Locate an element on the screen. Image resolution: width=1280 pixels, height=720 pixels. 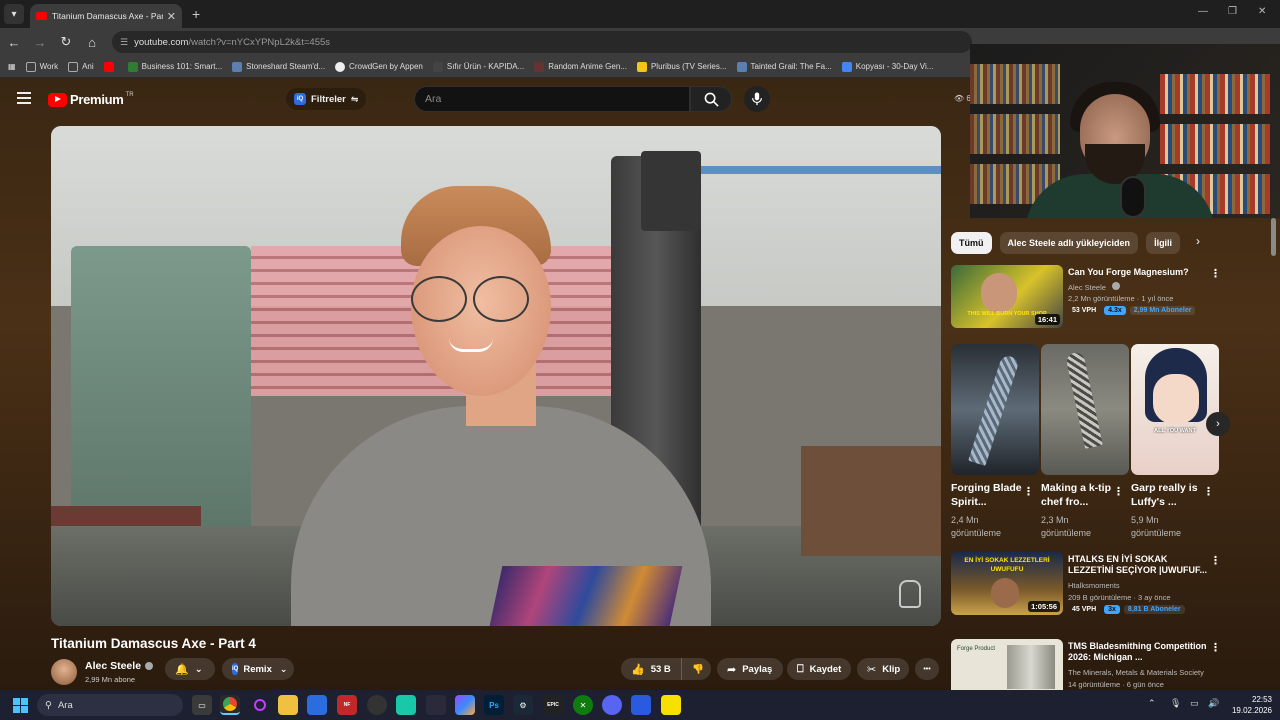
menu-icon is located at coordinates (24, 98).